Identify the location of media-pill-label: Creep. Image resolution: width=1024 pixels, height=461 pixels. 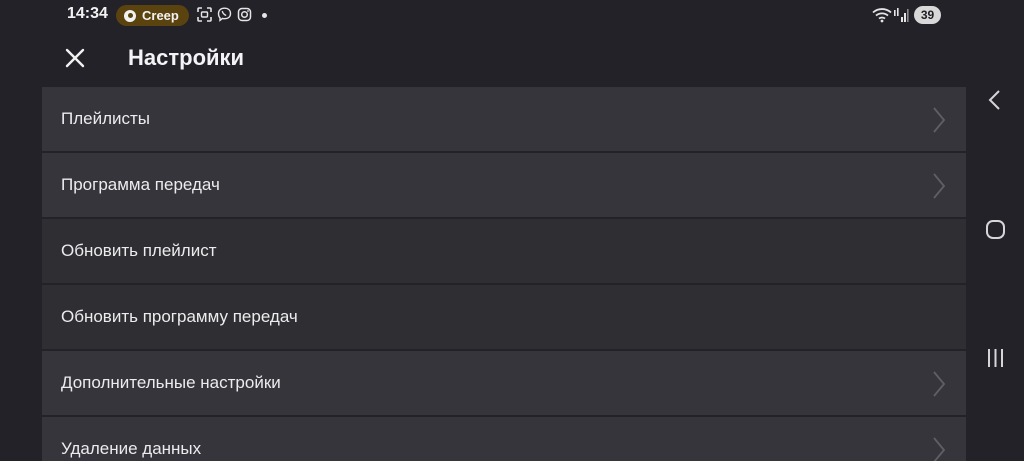
(160, 15).